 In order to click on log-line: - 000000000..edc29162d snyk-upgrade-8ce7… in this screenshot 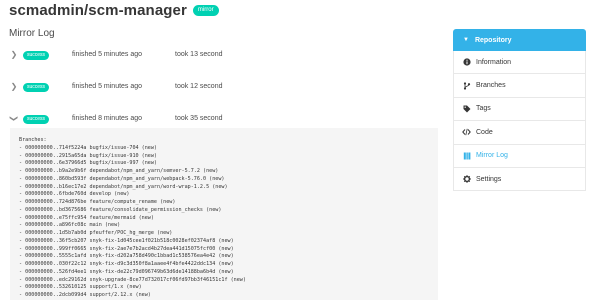, I will do `click(132, 279)`.